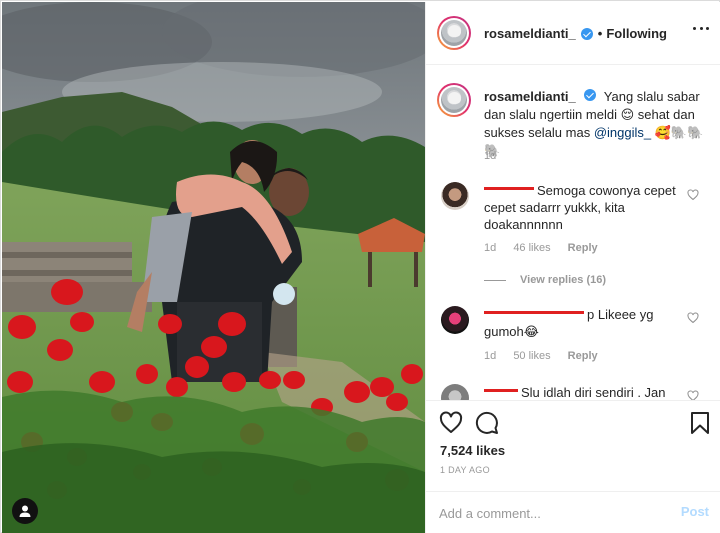 This screenshot has height=533, width=720. I want to click on comment-meta: 1d 46 likes Reply, so click(548, 248).